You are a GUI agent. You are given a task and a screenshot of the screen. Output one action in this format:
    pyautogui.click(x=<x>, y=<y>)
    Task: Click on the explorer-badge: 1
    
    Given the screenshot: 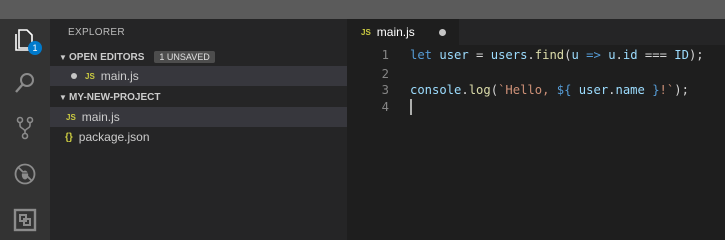 What is the action you would take?
    pyautogui.click(x=35, y=48)
    